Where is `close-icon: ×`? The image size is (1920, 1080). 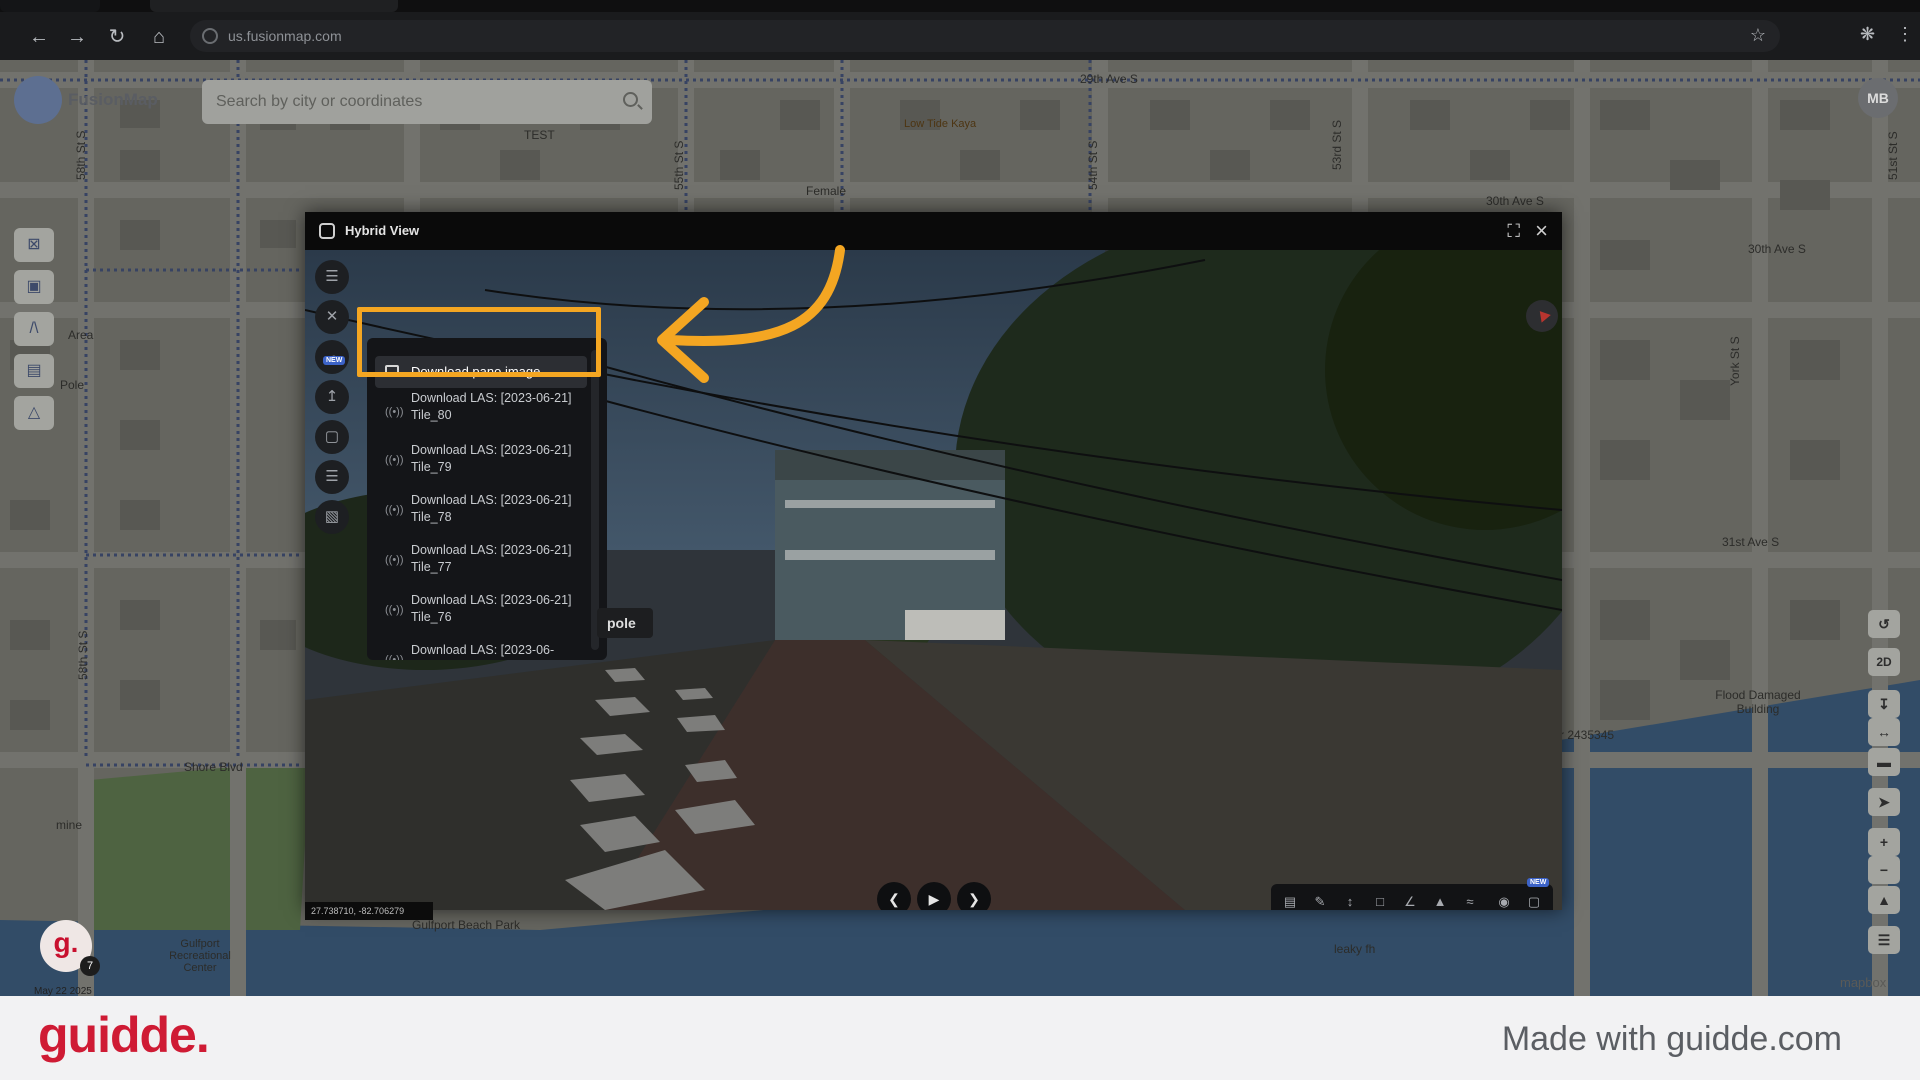
close-icon: × is located at coordinates (1541, 231).